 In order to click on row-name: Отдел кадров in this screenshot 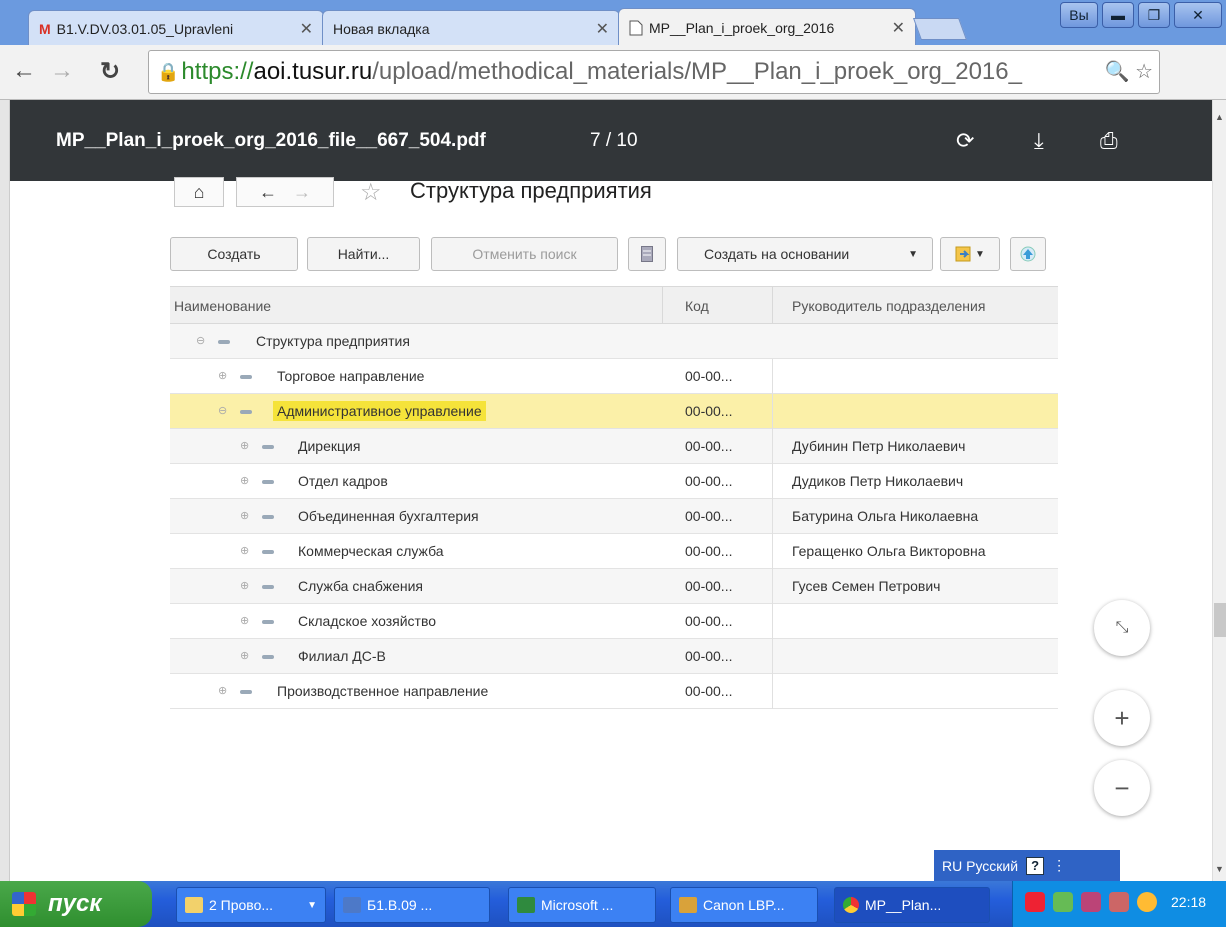, I will do `click(343, 481)`.